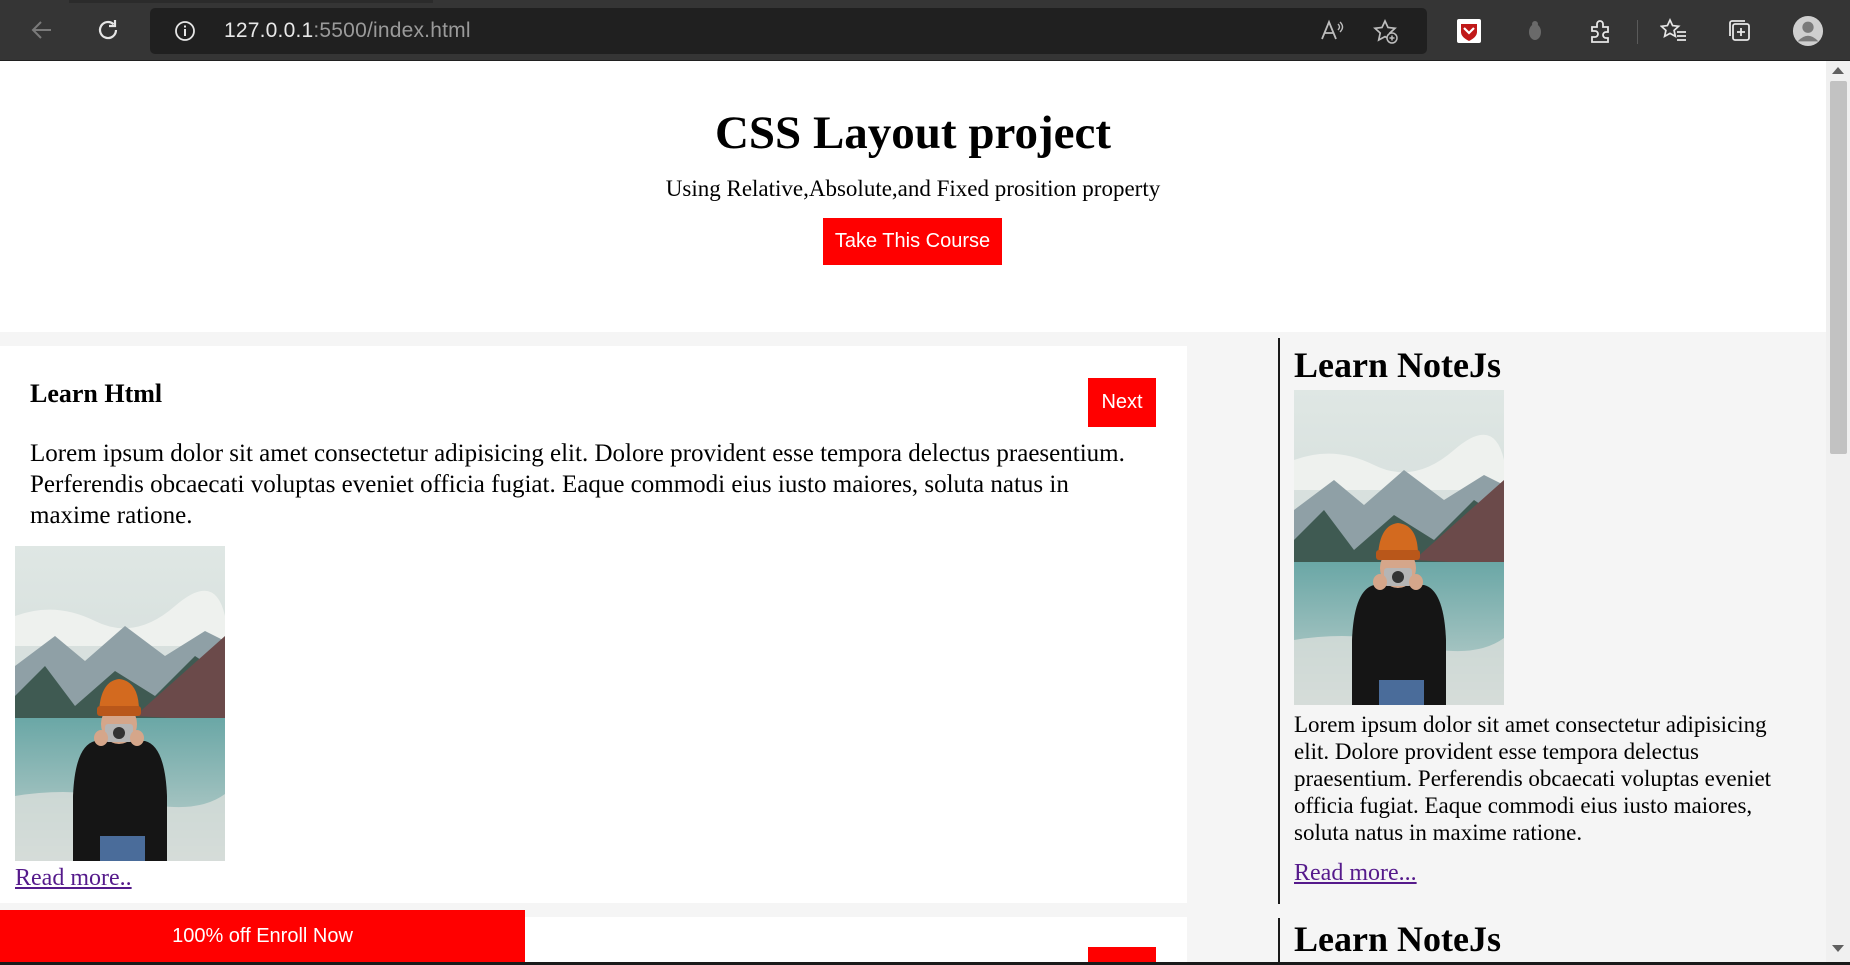 The image size is (1850, 965). What do you see at coordinates (73, 878) in the screenshot?
I see `read-more-link: Read more..` at bounding box center [73, 878].